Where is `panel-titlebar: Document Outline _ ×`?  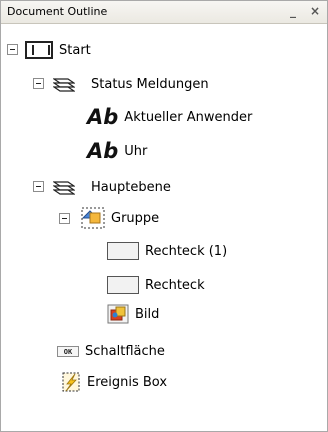
panel-titlebar: Document Outline _ × is located at coordinates (164, 12).